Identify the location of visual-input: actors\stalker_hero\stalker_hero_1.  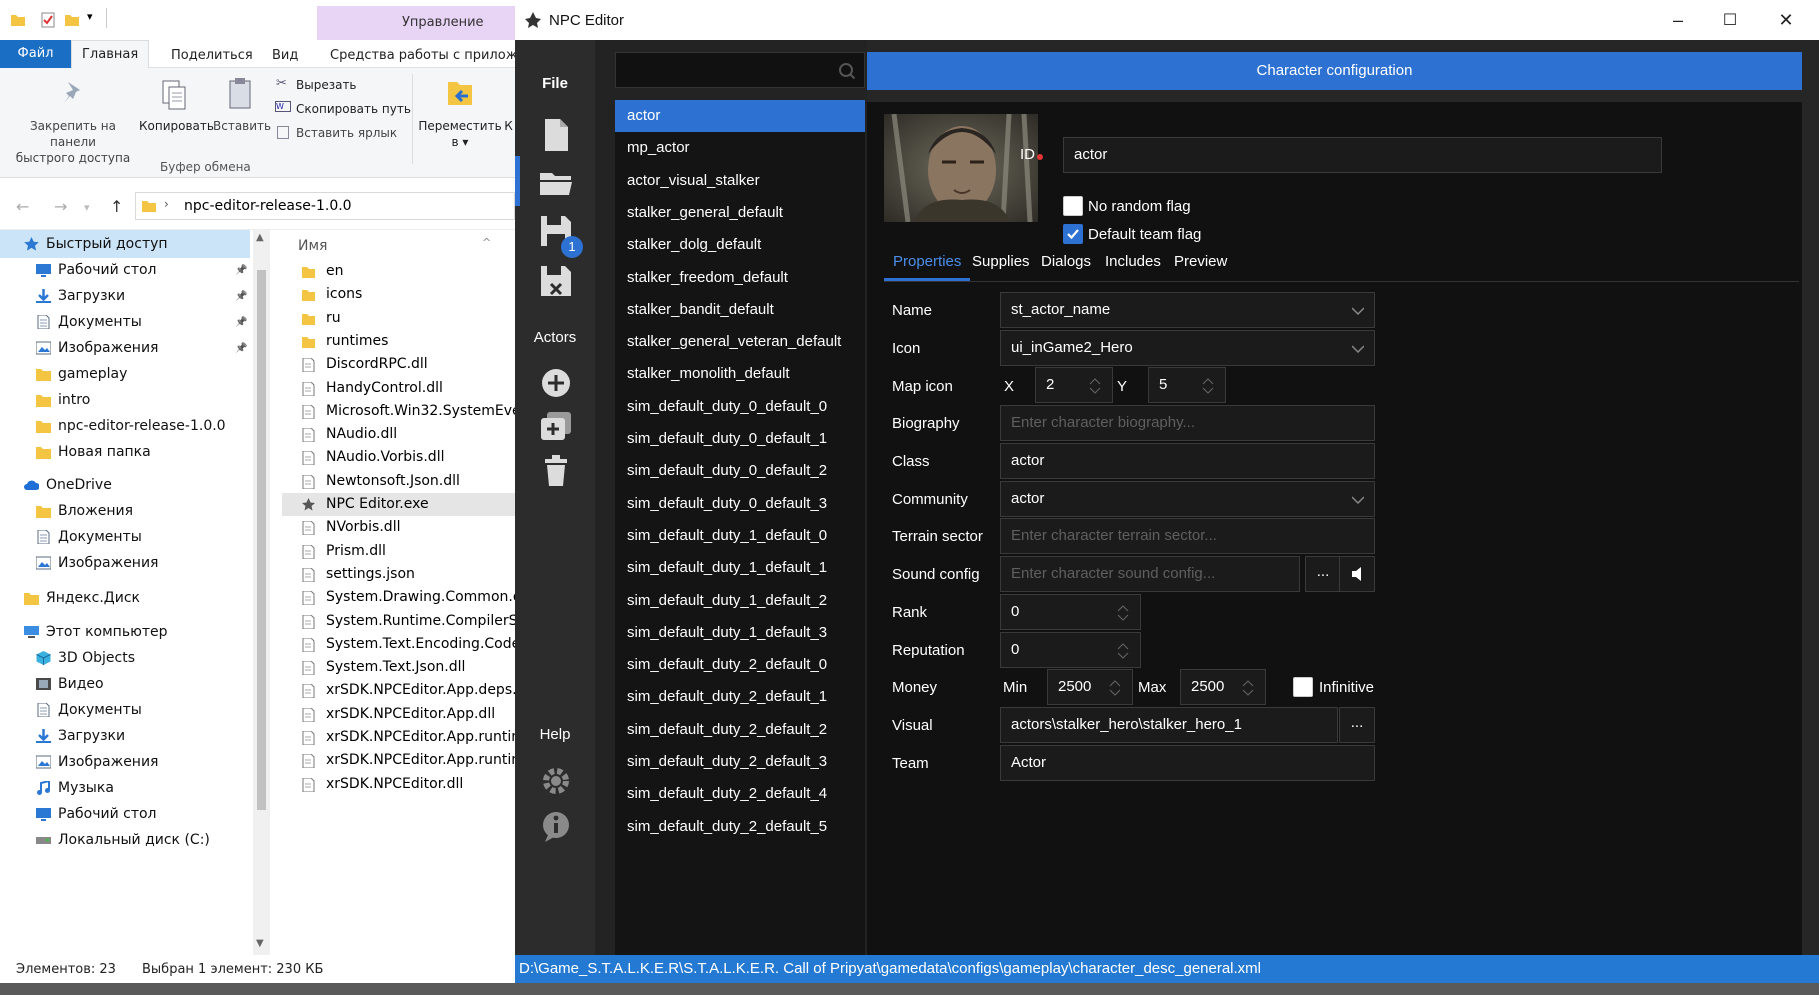
(1169, 725).